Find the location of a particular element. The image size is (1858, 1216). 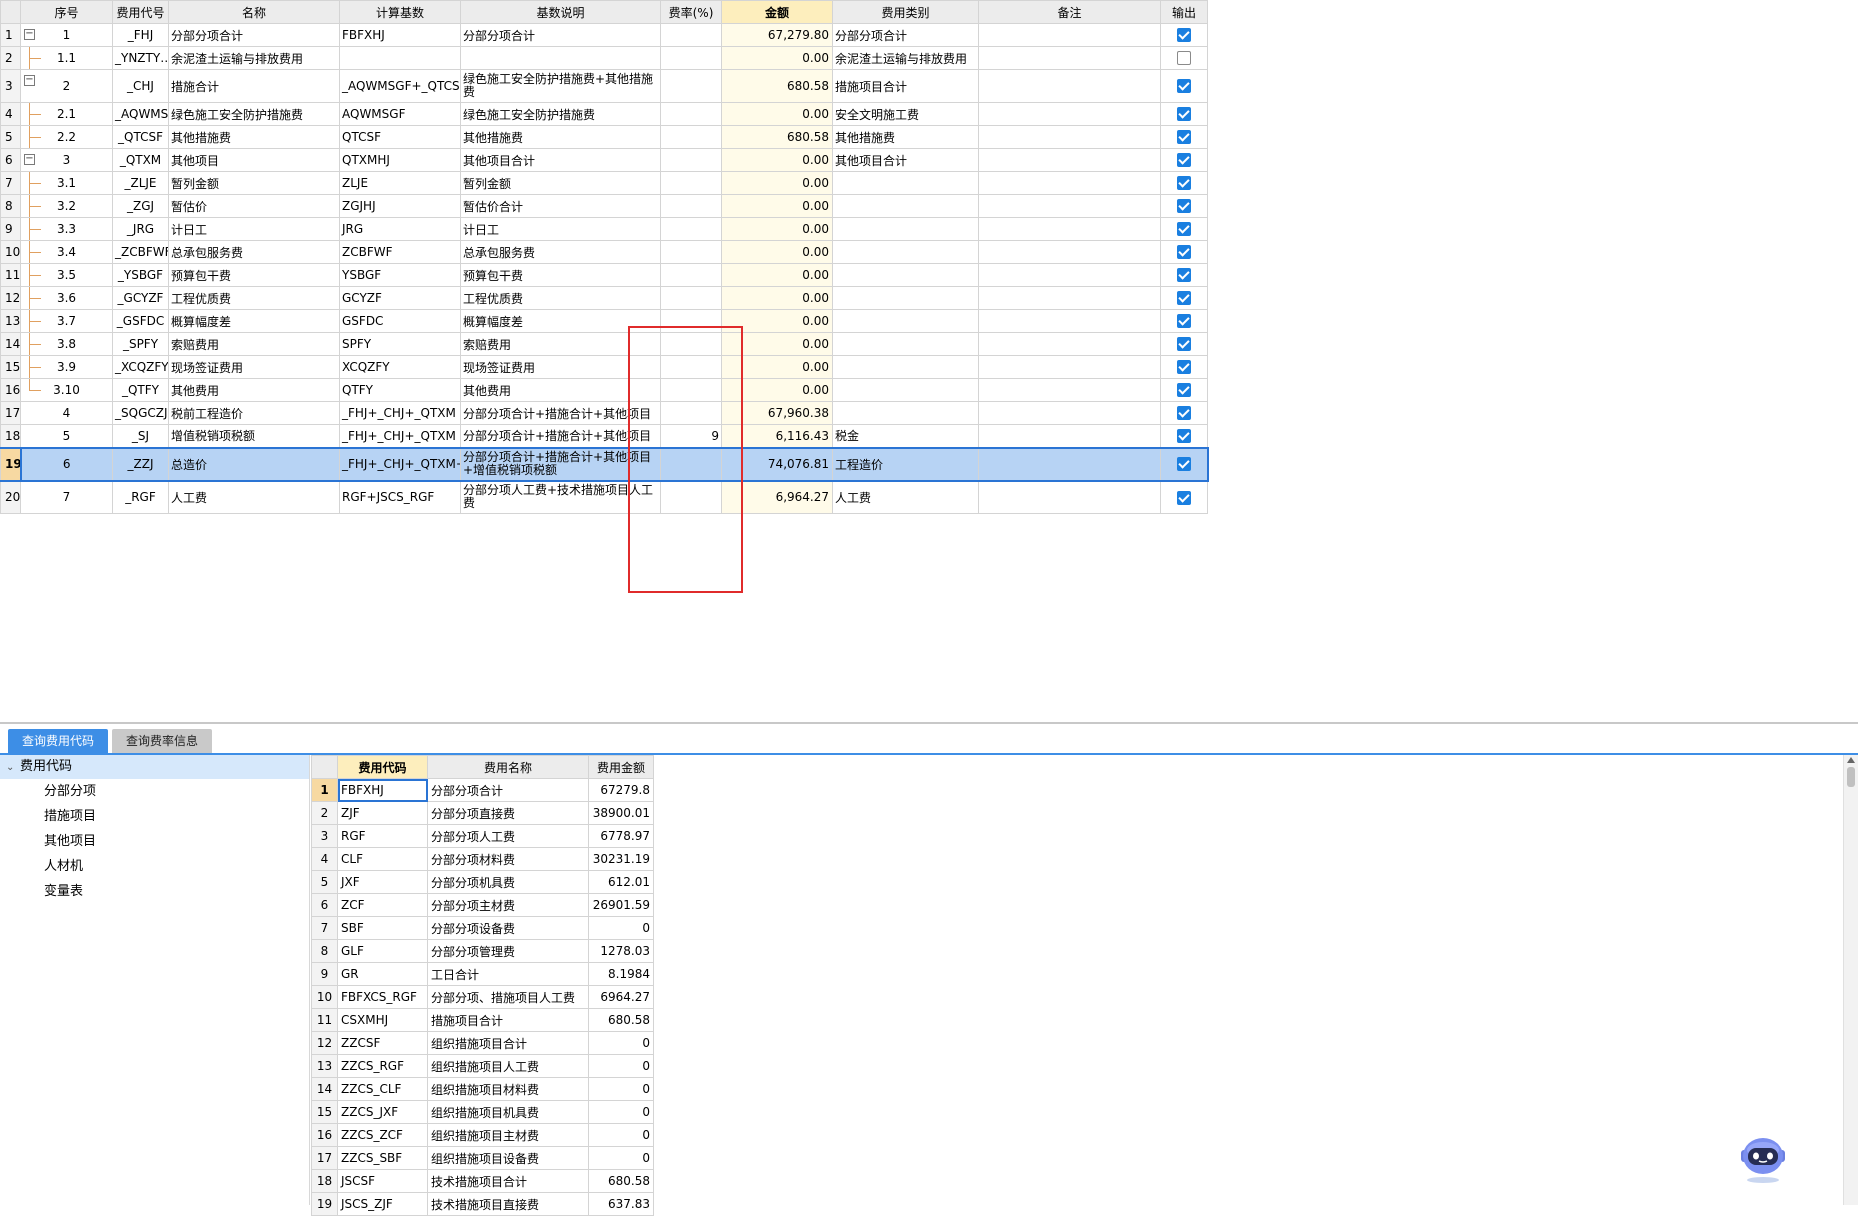

header-col-9: 备注 is located at coordinates (1069, 12).